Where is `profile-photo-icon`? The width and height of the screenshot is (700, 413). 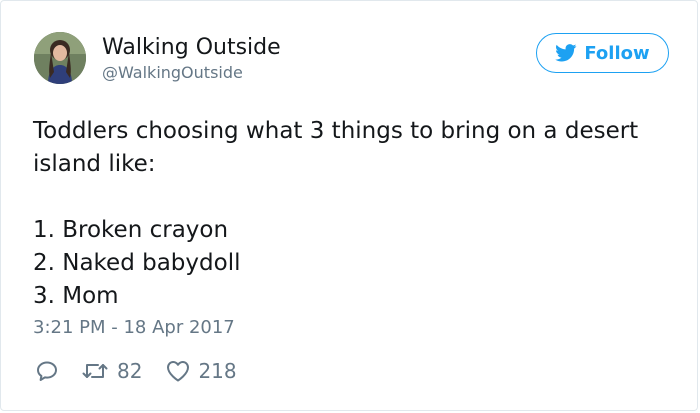
profile-photo-icon is located at coordinates (60, 58).